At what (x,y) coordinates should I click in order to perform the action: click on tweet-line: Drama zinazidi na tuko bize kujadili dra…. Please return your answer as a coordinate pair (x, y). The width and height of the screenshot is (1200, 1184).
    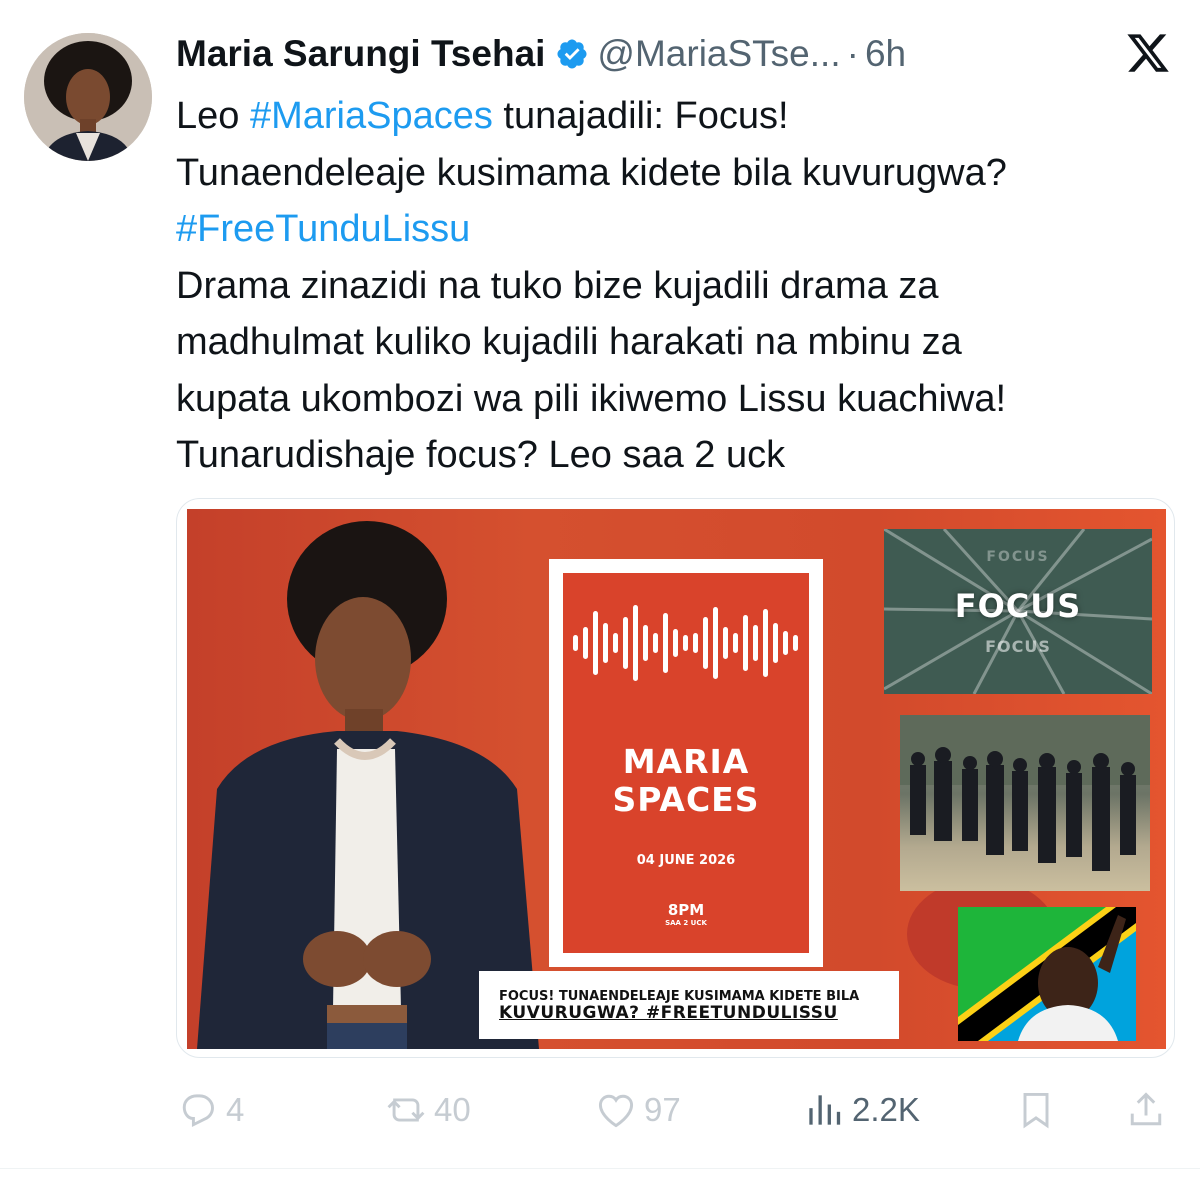
    Looking at the image, I should click on (557, 285).